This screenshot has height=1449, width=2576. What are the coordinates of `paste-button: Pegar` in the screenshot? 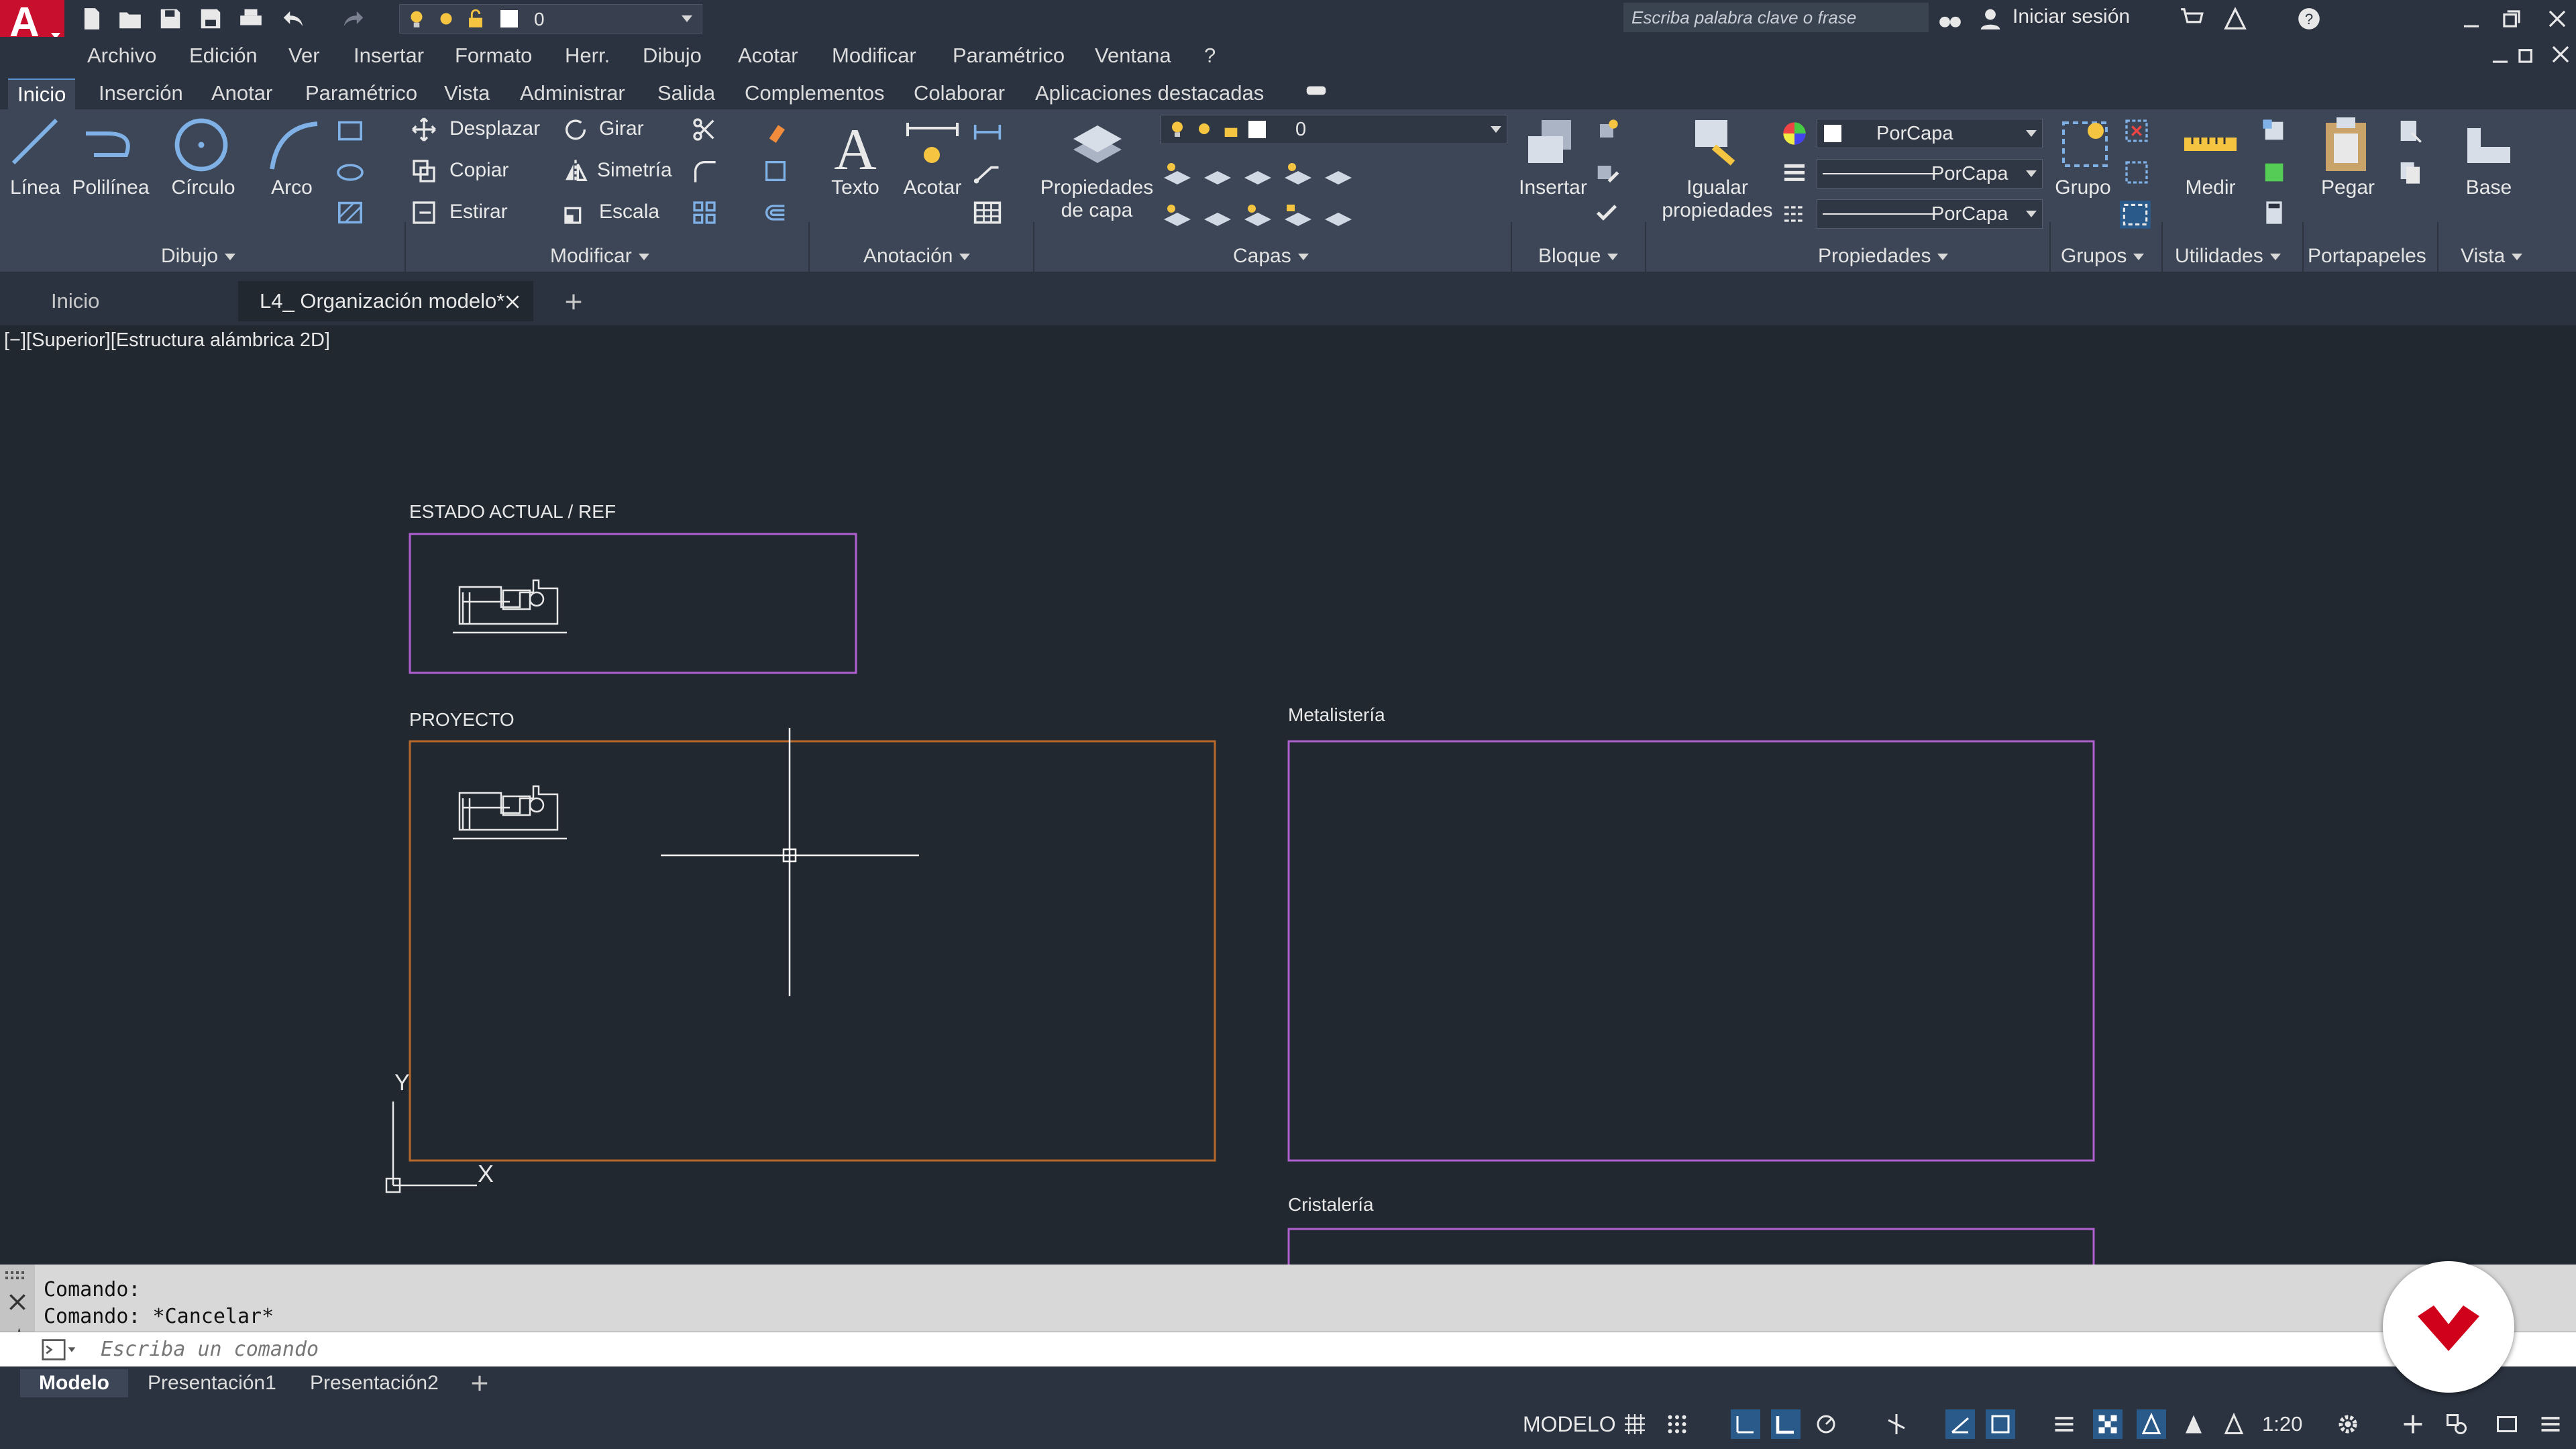 It's located at (2348, 187).